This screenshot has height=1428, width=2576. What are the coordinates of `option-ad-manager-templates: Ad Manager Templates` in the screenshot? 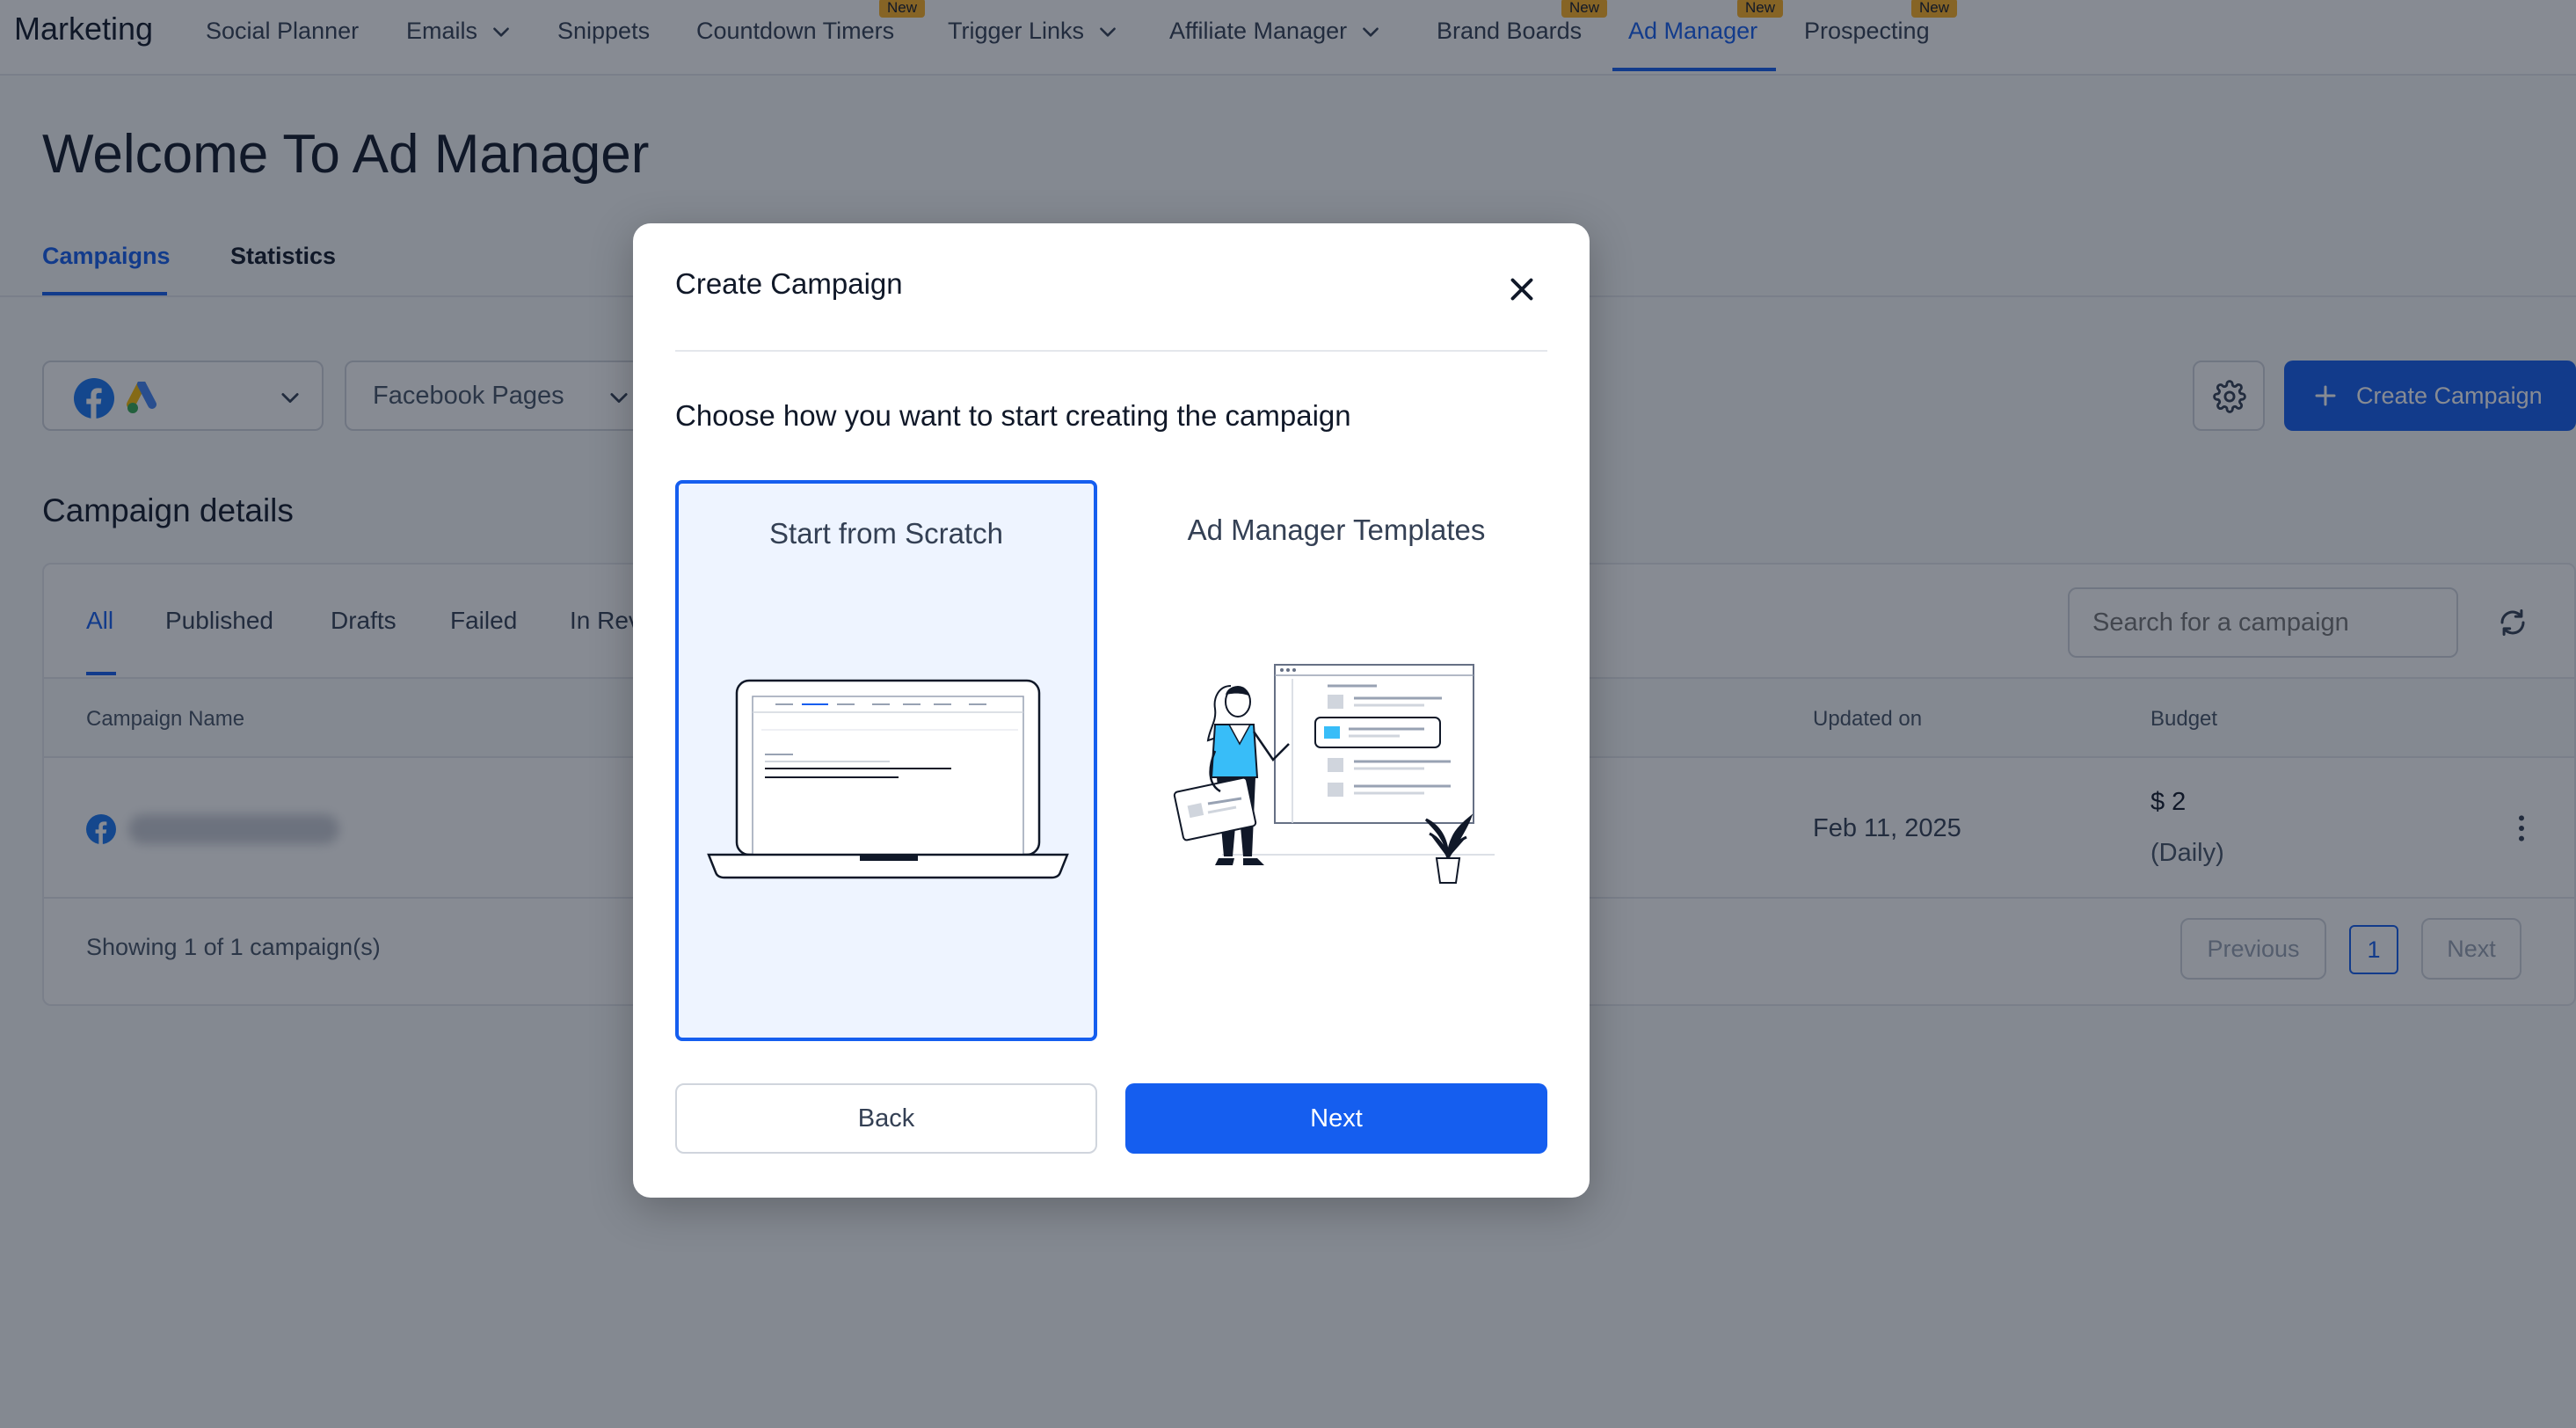 It's located at (1336, 760).